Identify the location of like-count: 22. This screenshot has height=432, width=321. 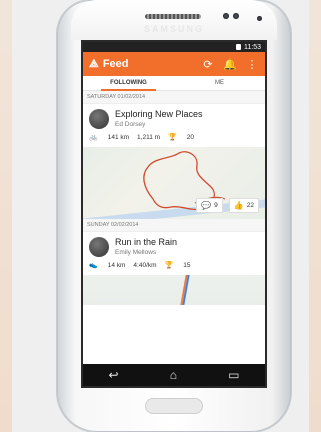
(250, 205).